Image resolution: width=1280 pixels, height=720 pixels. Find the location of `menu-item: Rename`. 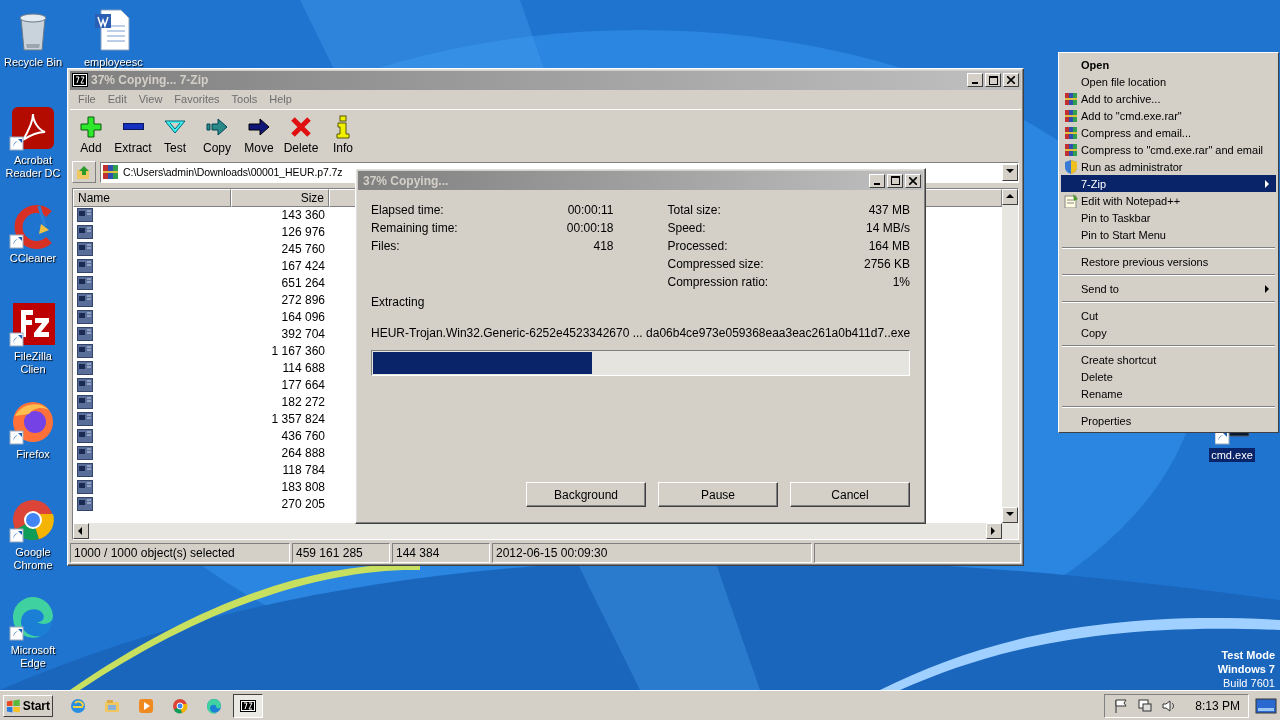

menu-item: Rename is located at coordinates (1168, 393).